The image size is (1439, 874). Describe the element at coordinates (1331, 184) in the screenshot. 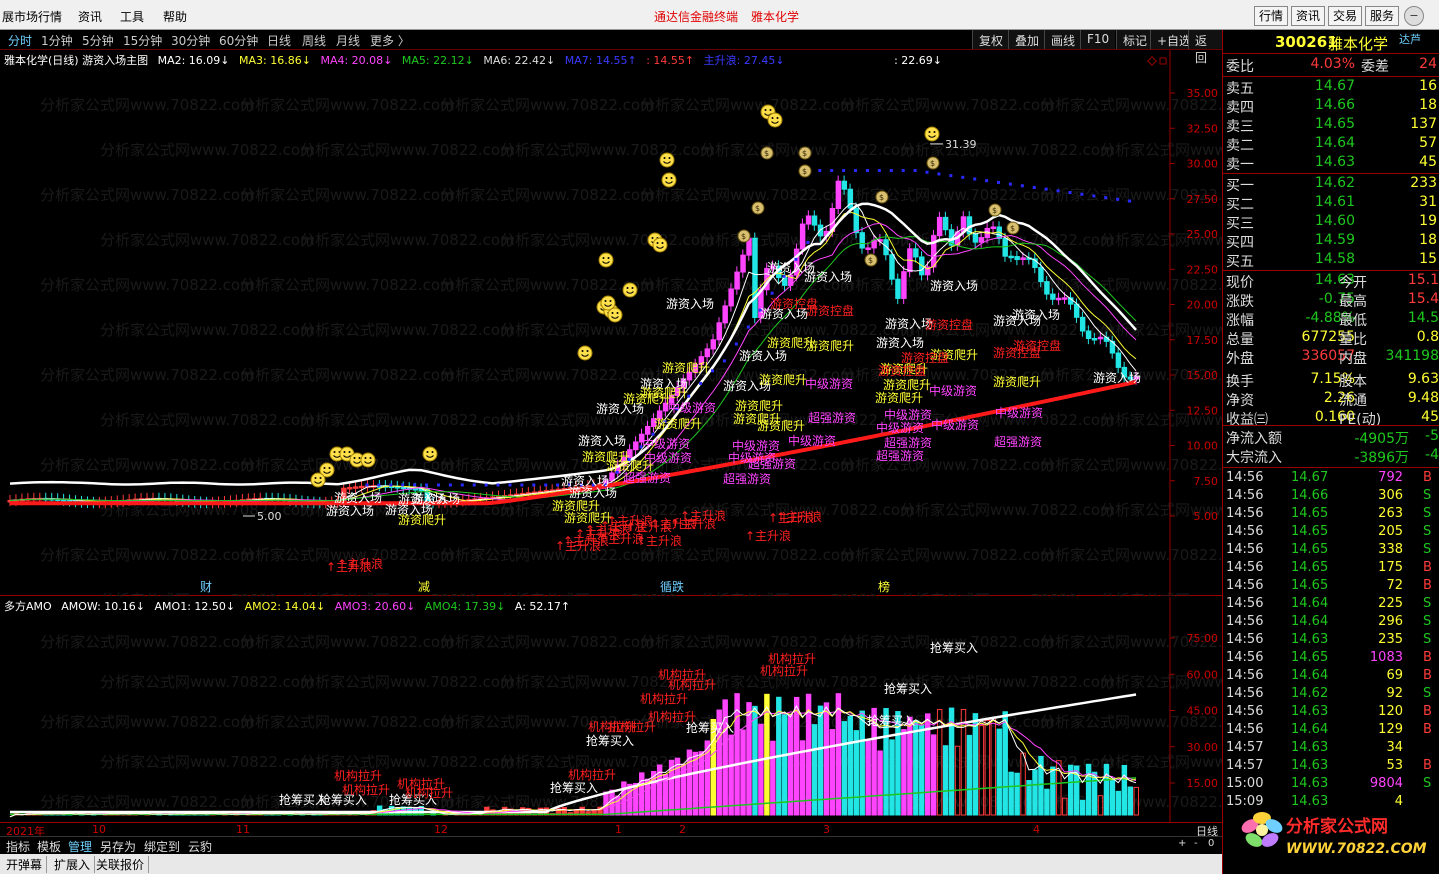

I see `bid-row: 买一 14.62 233` at that location.